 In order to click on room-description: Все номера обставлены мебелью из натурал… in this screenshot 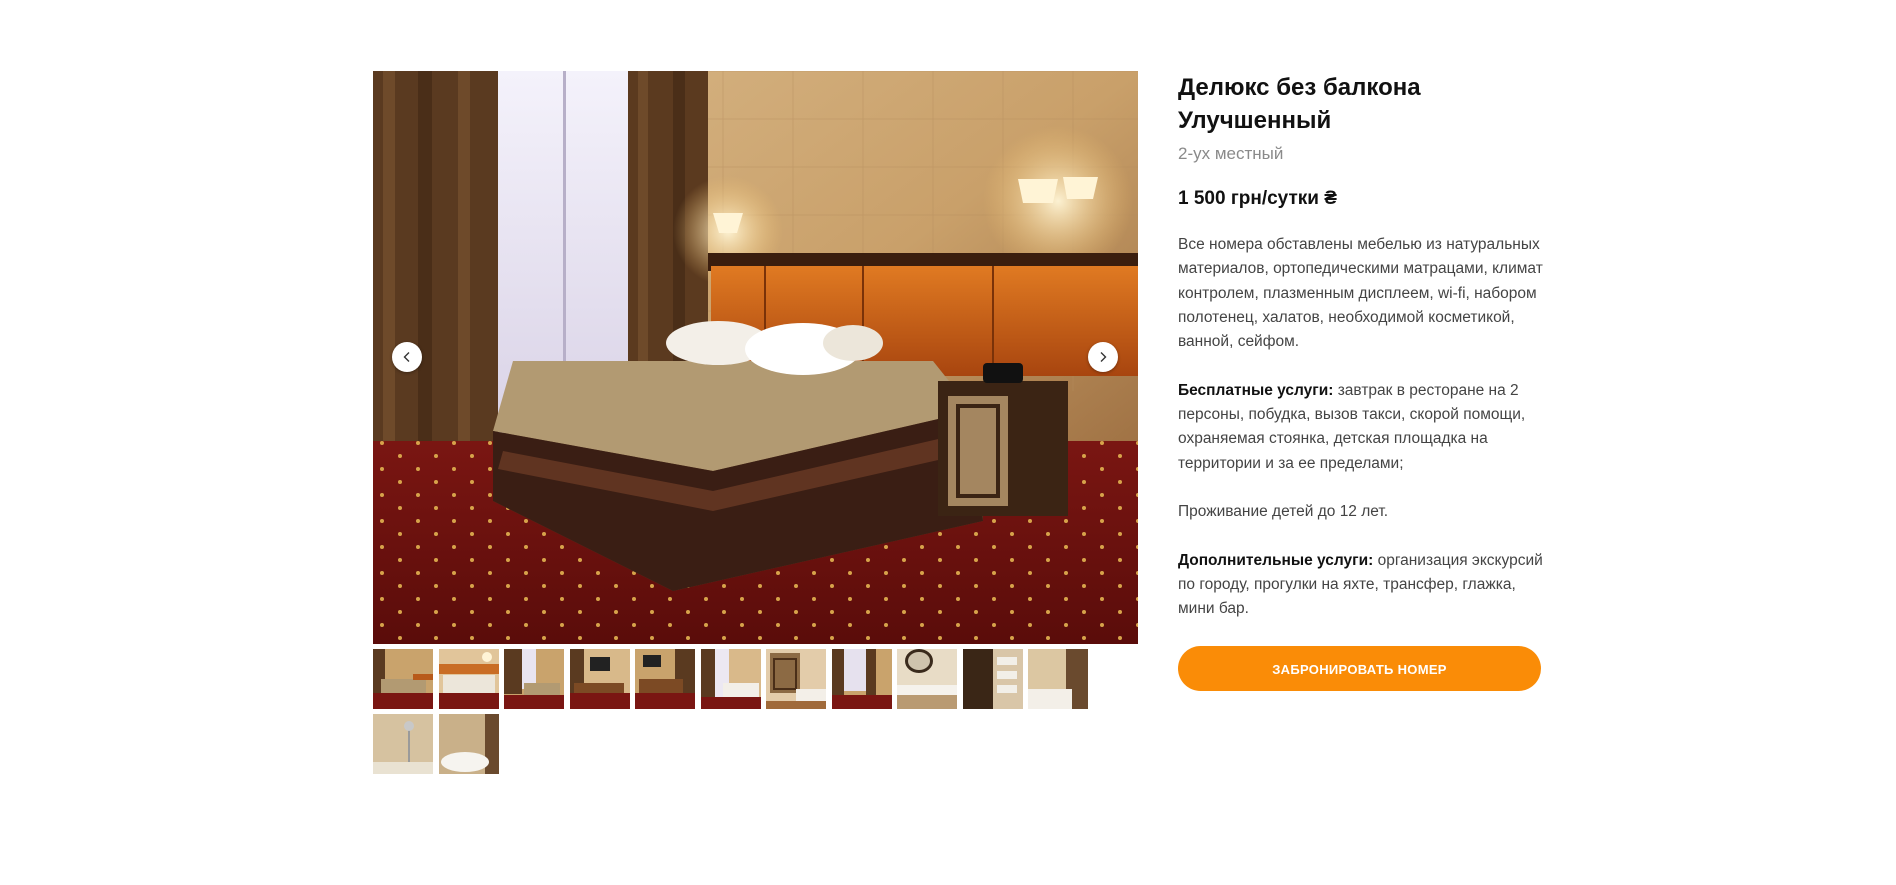, I will do `click(1360, 427)`.